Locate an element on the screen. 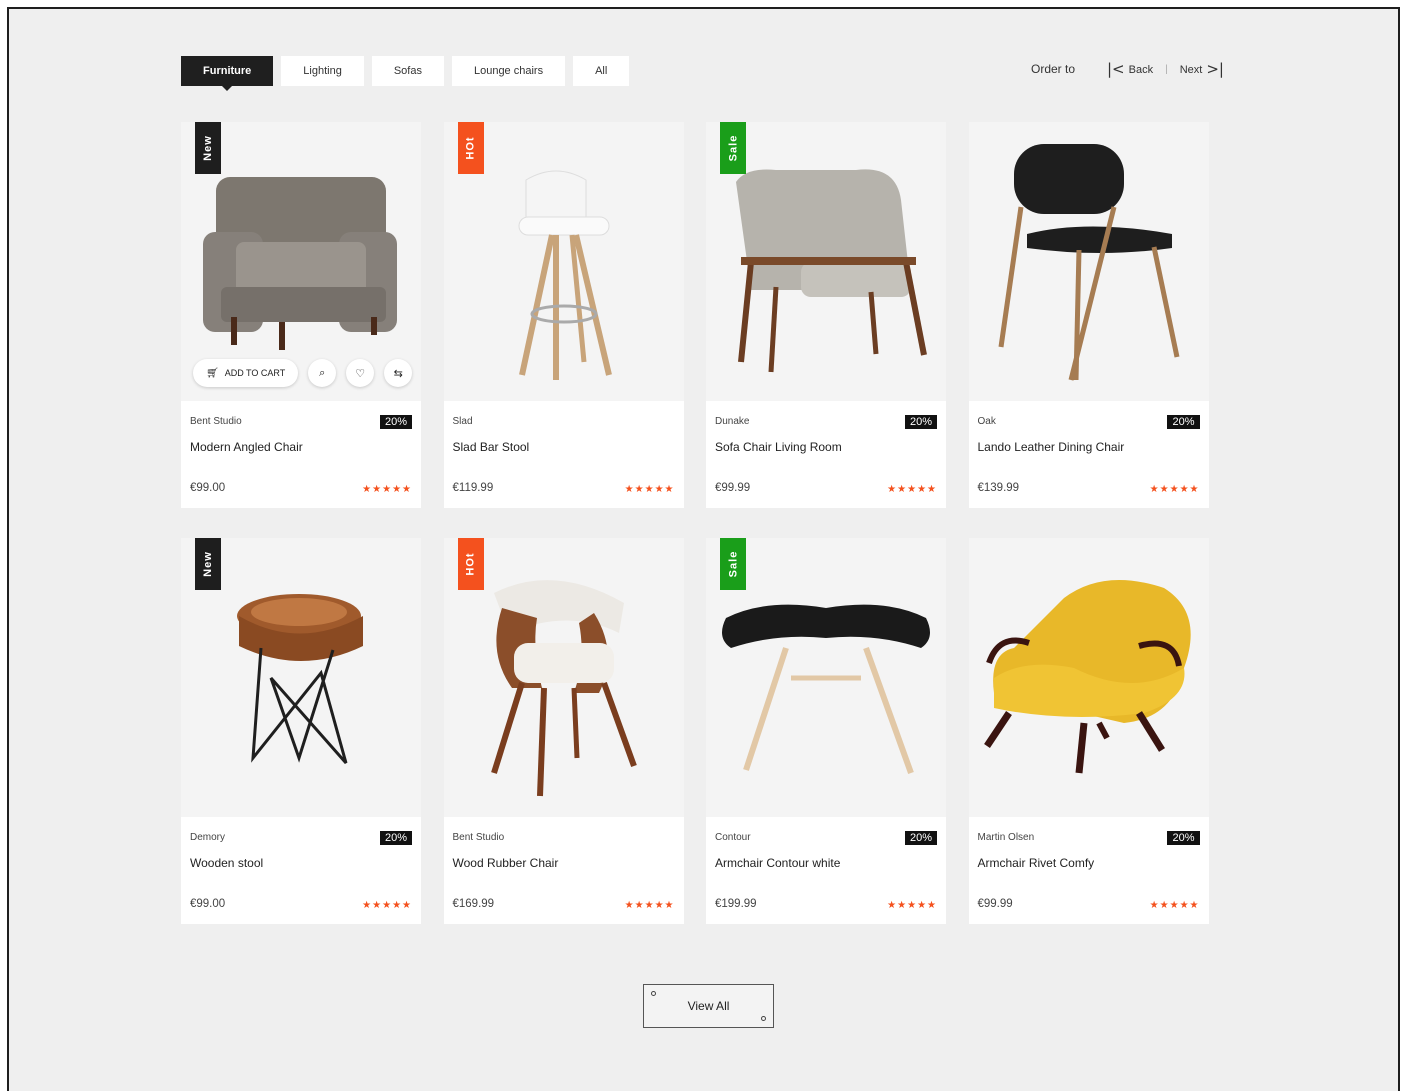 This screenshot has width=1405, height=1091. search-icon: ⌕ is located at coordinates (322, 372).